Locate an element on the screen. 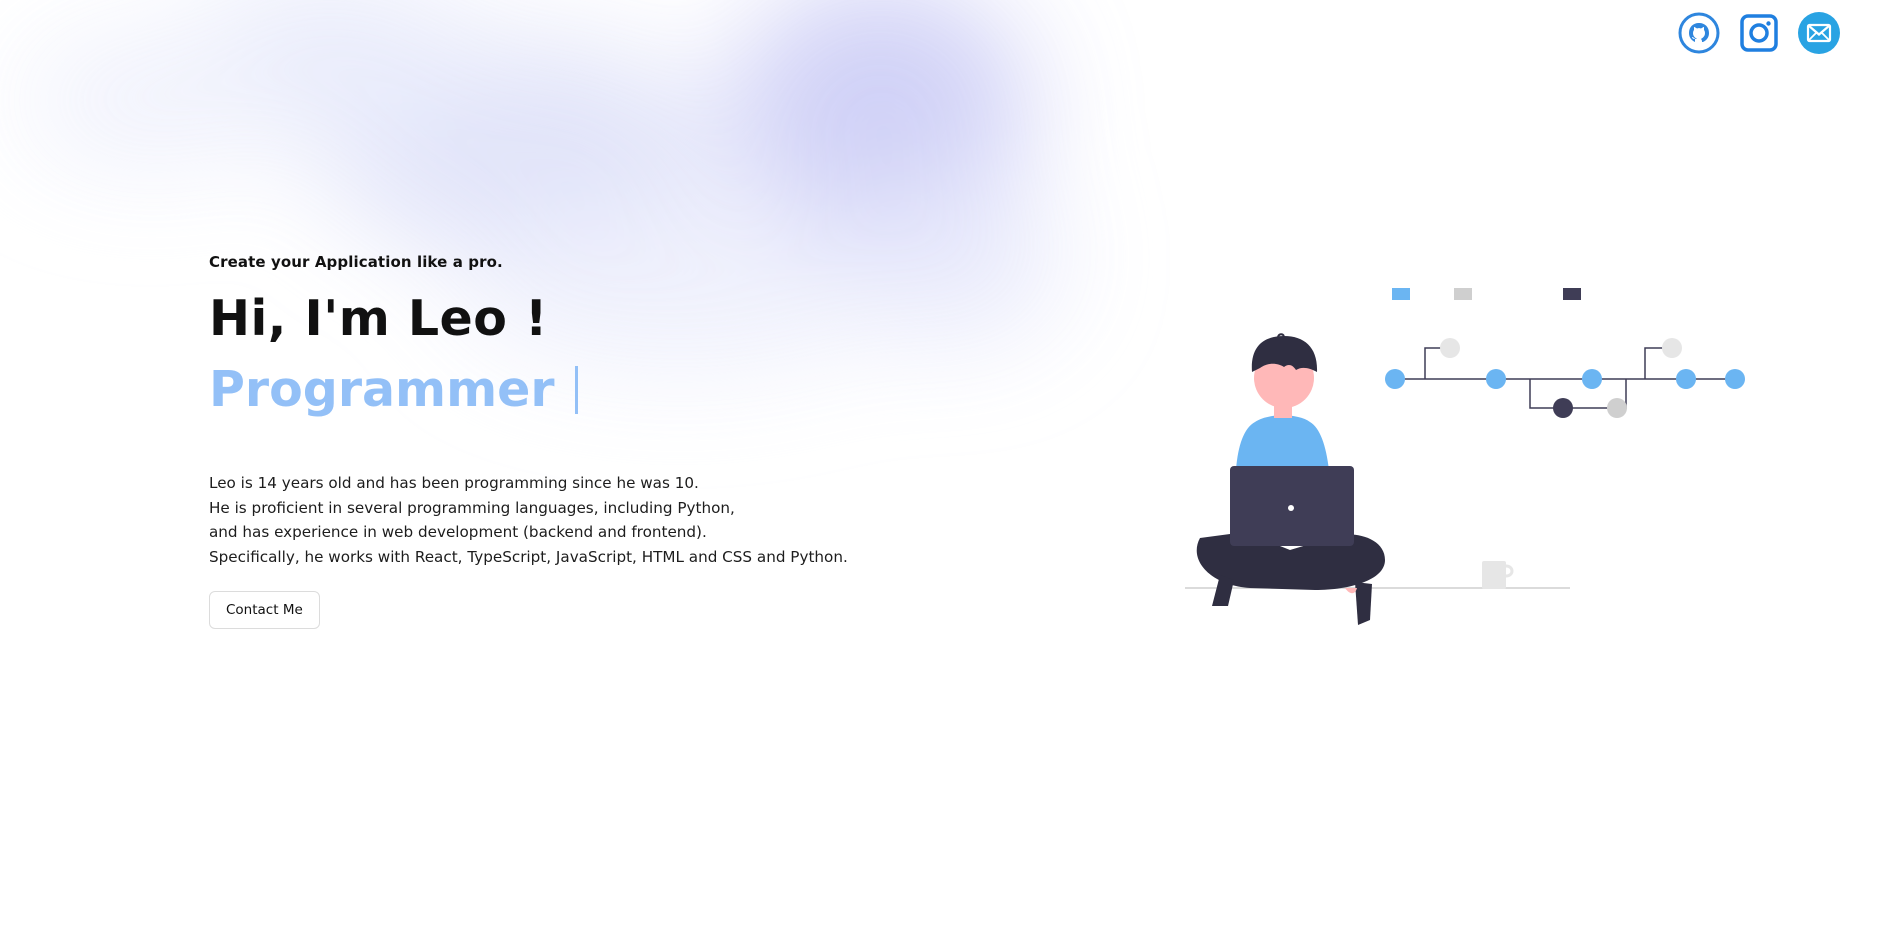 Image resolution: width=1898 pixels, height=941 pixels. headline: Hi, I'm Leo ! is located at coordinates (378, 318).